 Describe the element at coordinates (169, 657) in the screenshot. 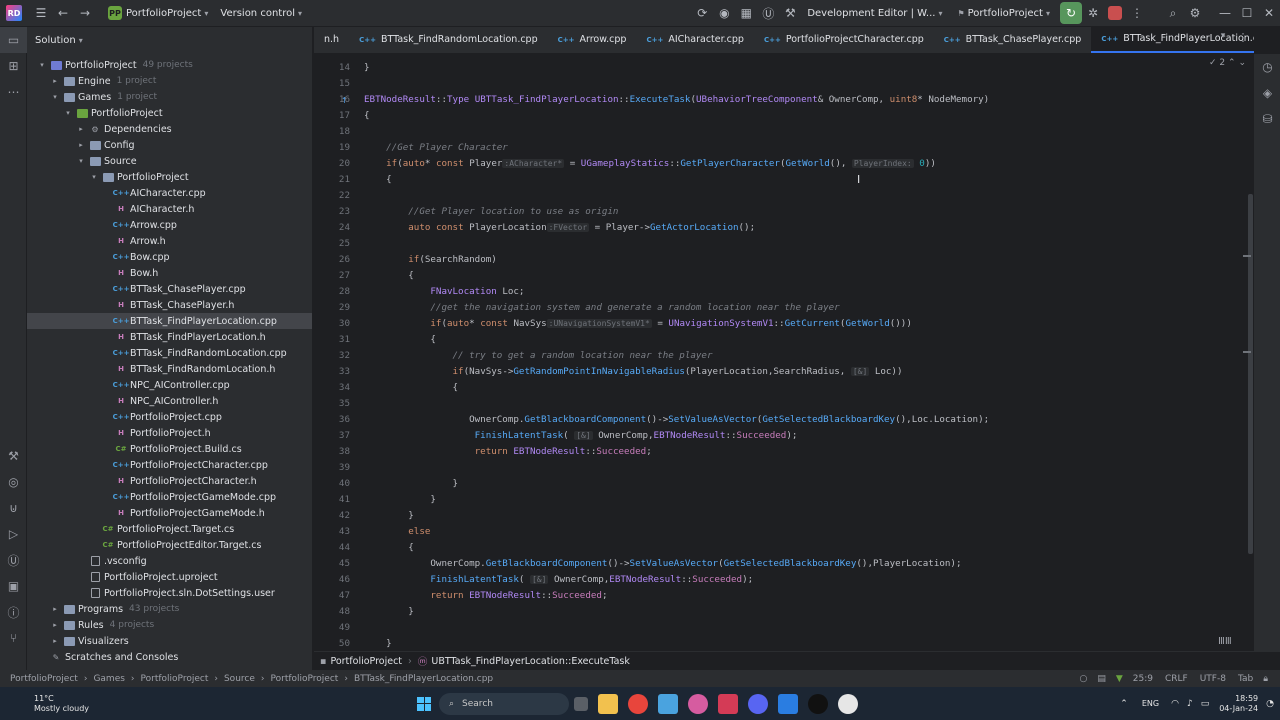

I see `tree-item: ✎ Scratches and Consoles` at that location.